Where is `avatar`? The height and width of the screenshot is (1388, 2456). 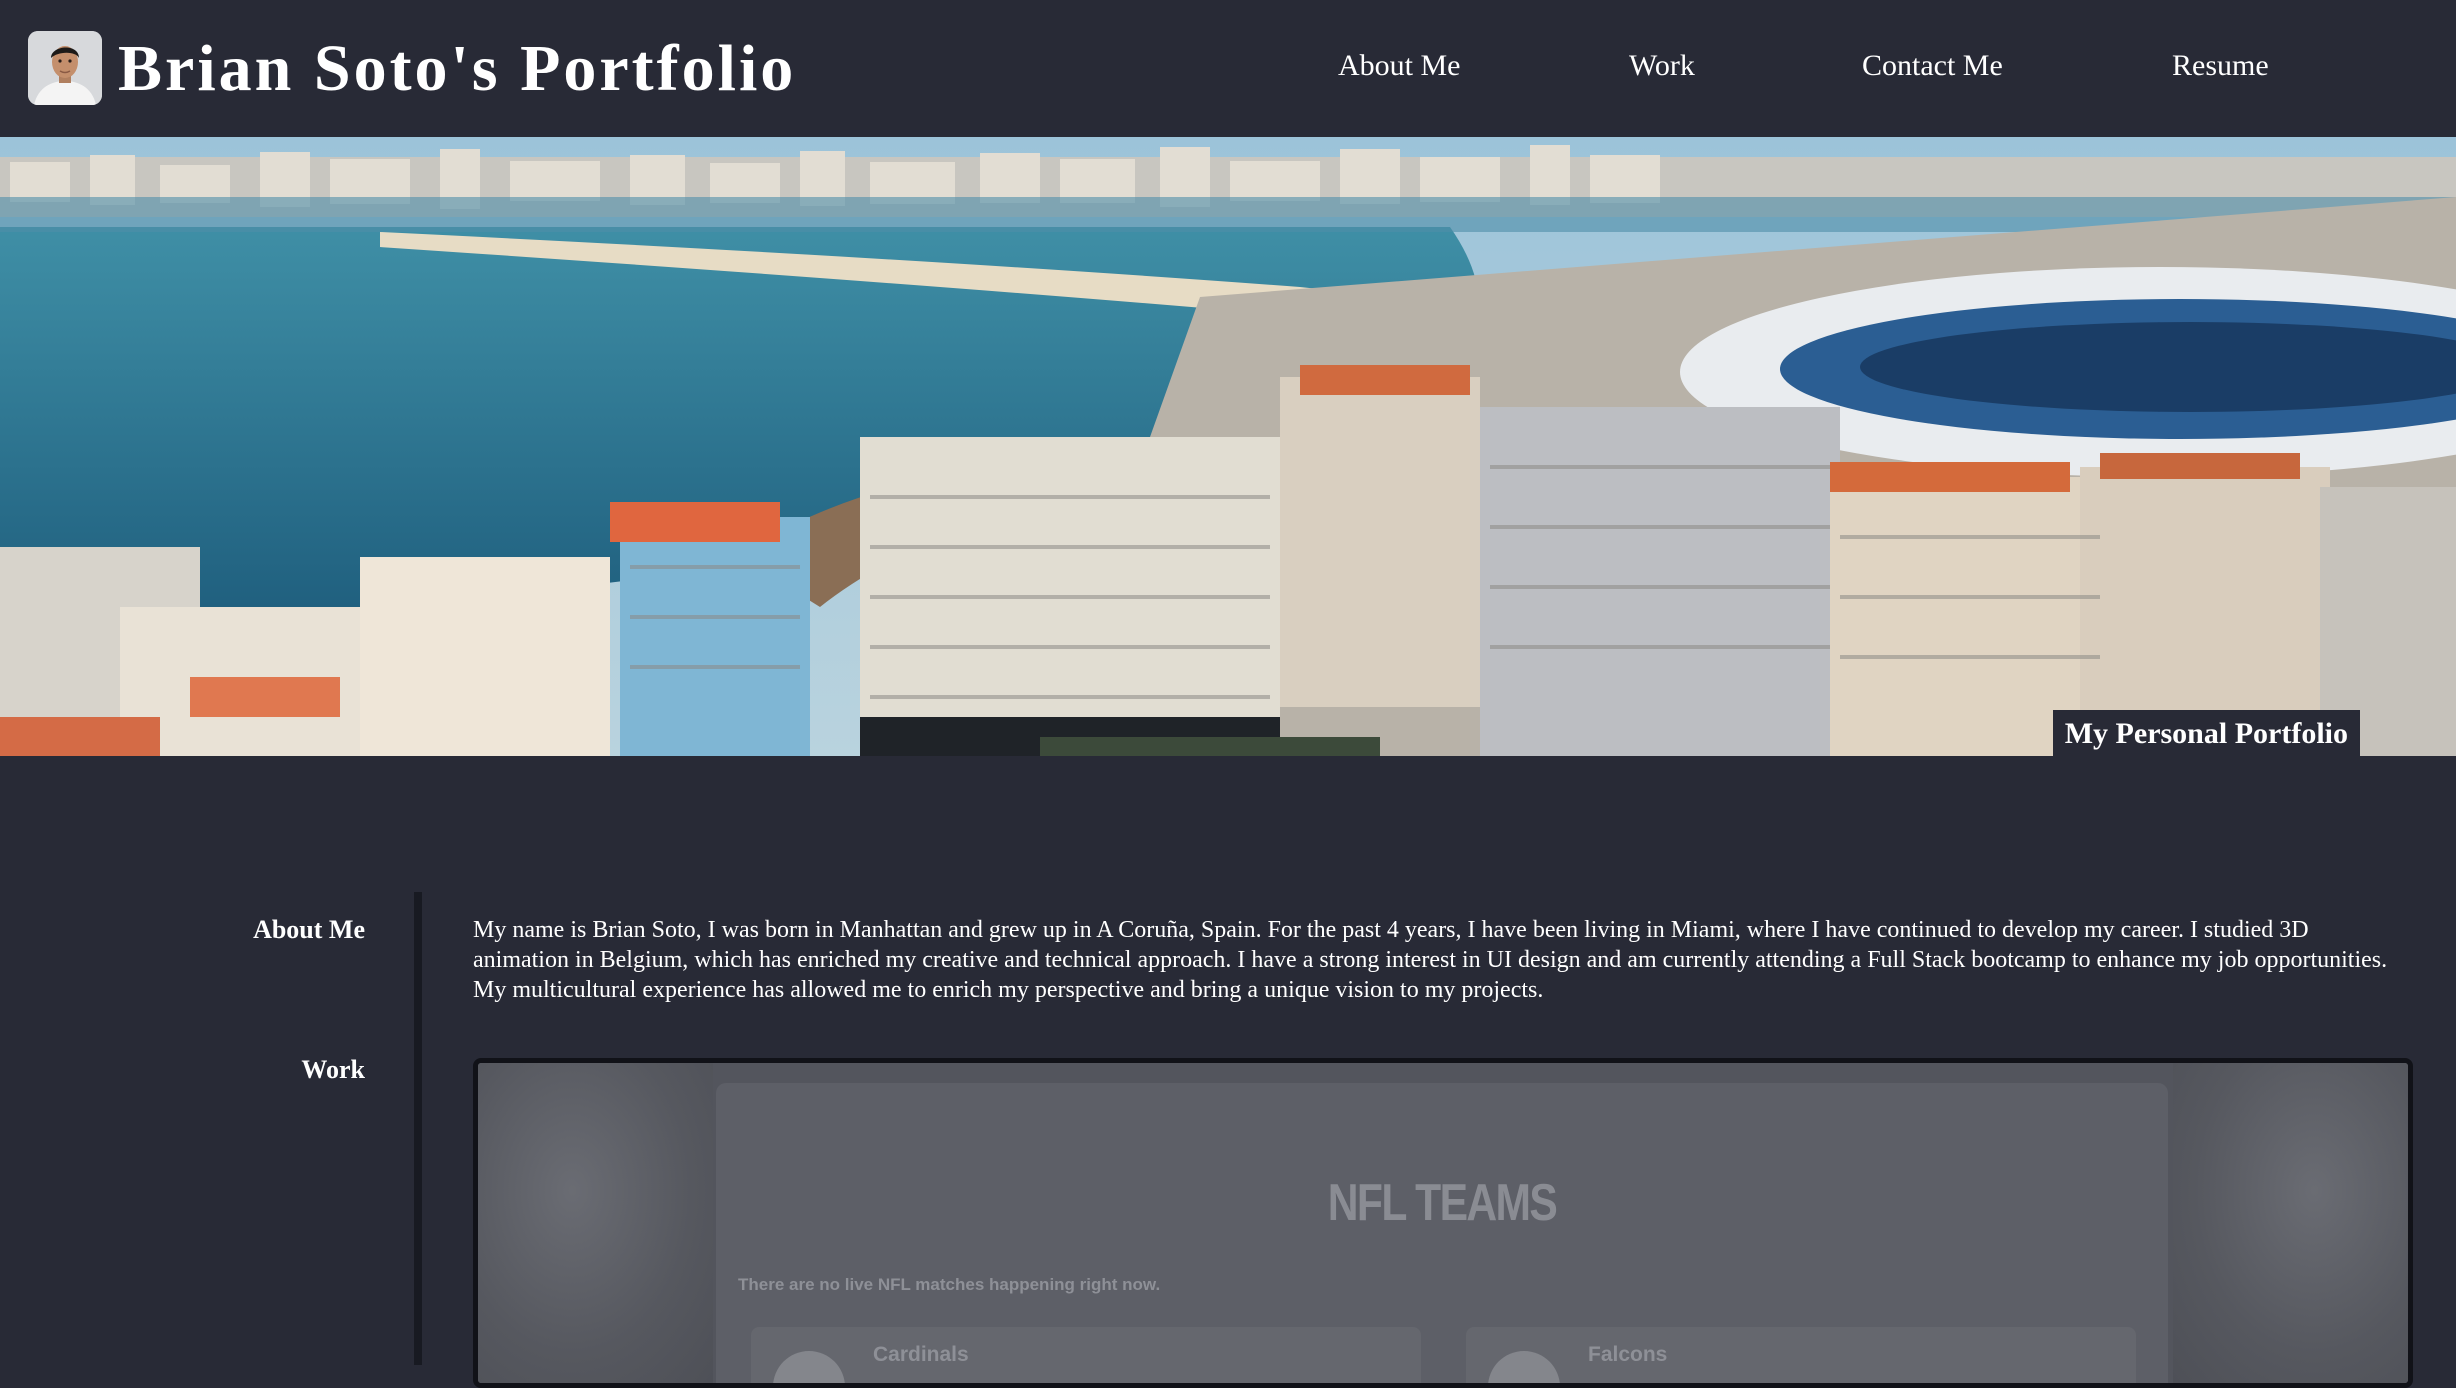 avatar is located at coordinates (65, 68).